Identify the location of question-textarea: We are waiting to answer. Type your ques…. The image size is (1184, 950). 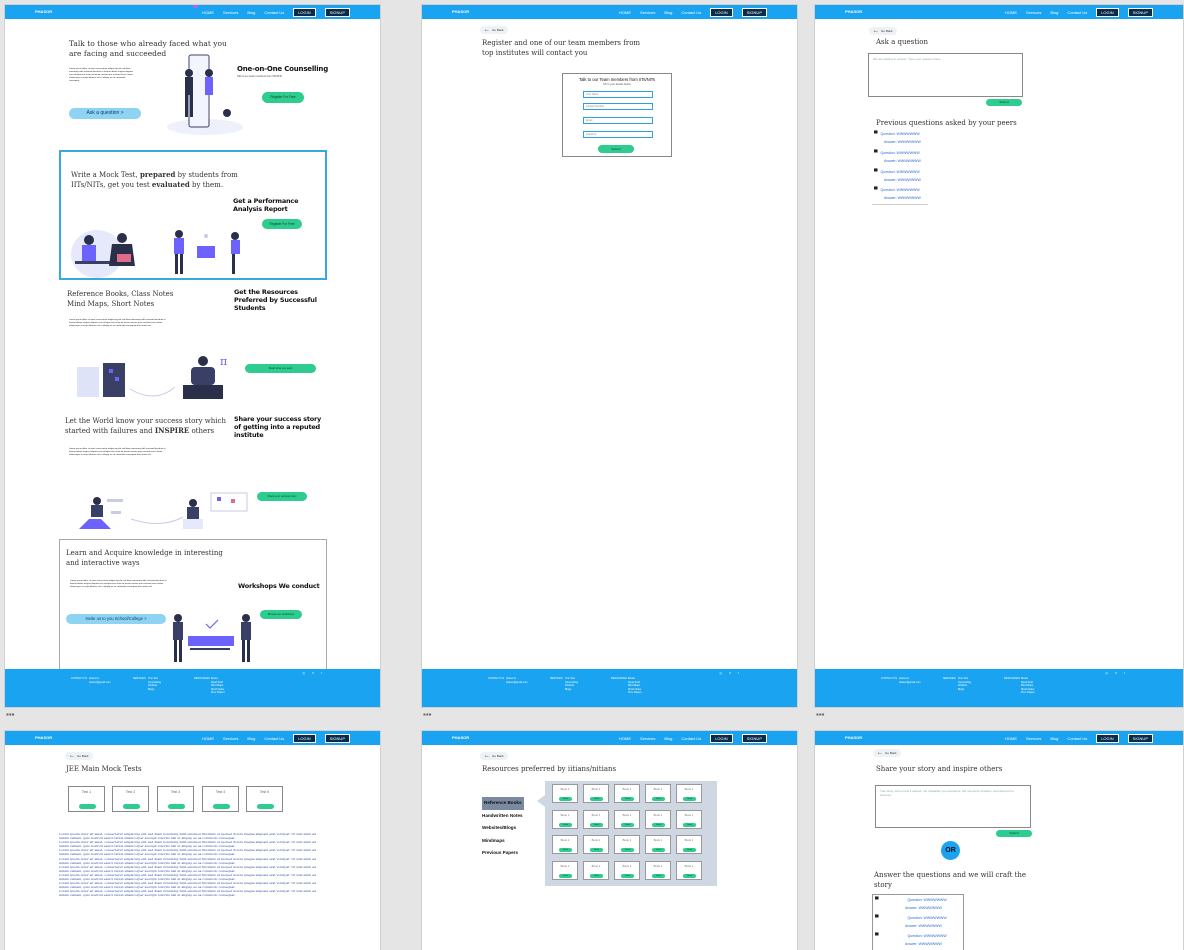
(945, 75).